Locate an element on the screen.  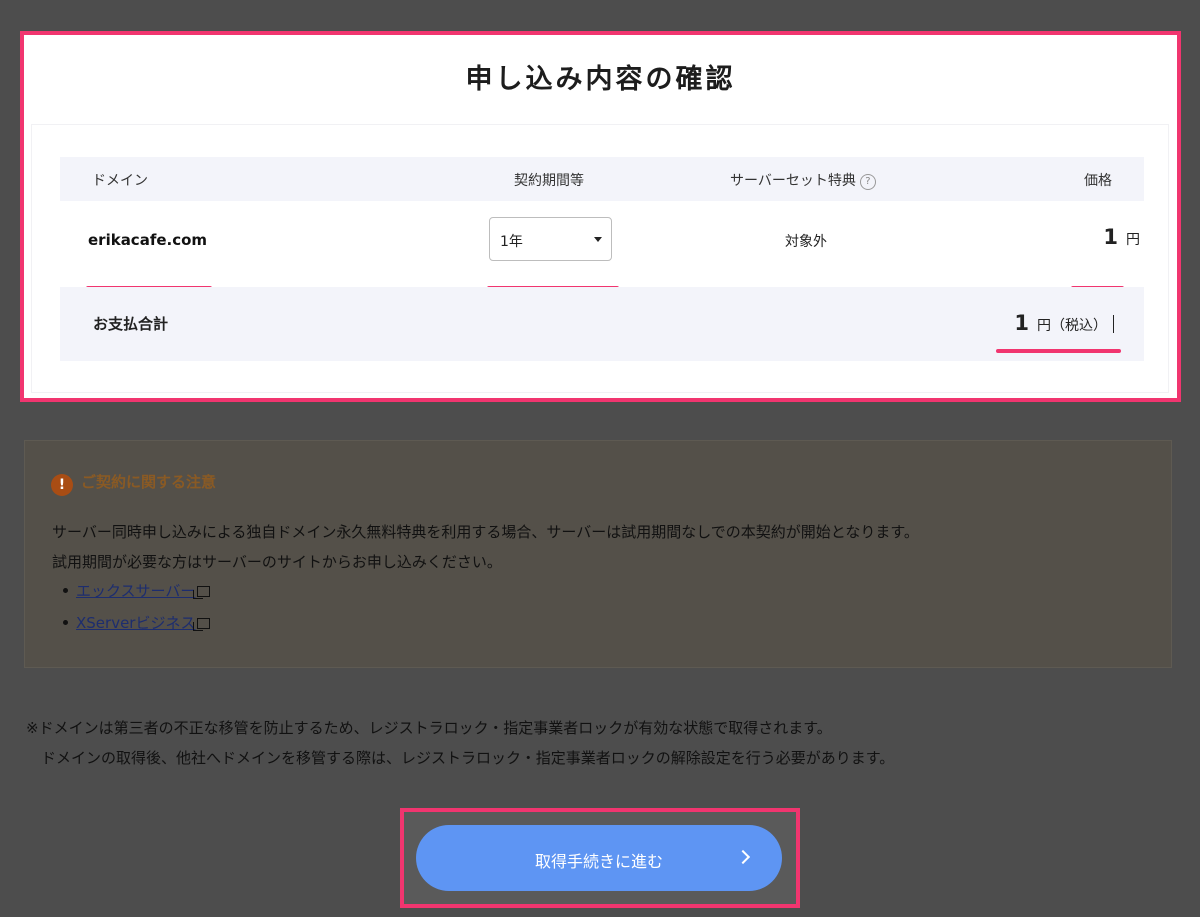
proceed-button: 取得手続きに進む is located at coordinates (599, 858).